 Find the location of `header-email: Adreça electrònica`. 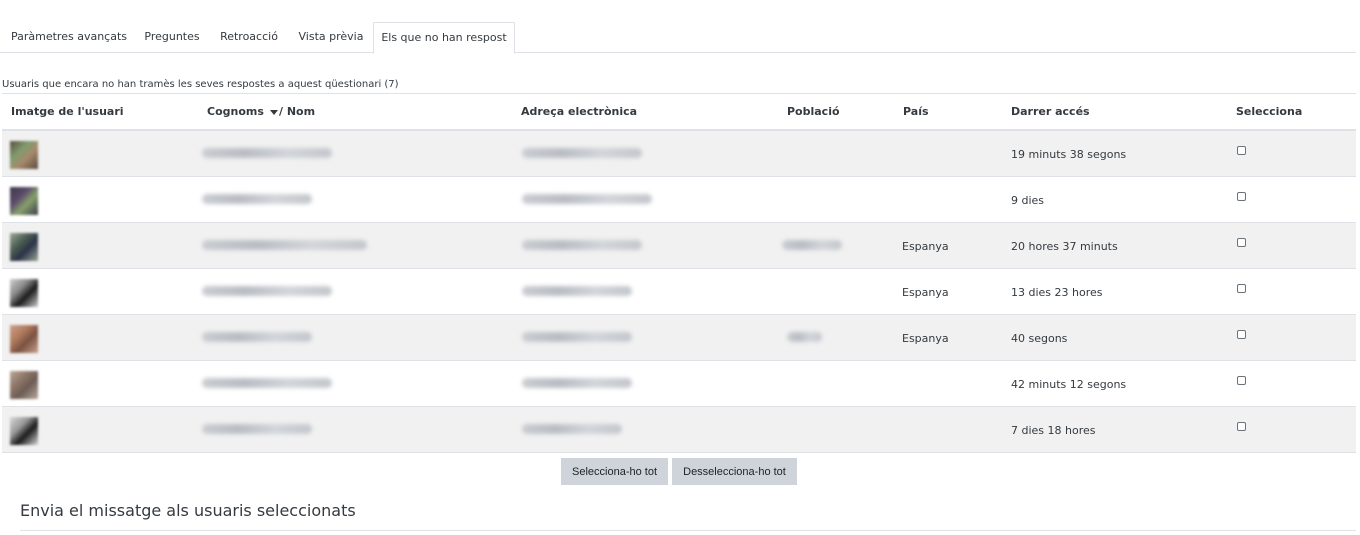

header-email: Adreça electrònica is located at coordinates (579, 111).